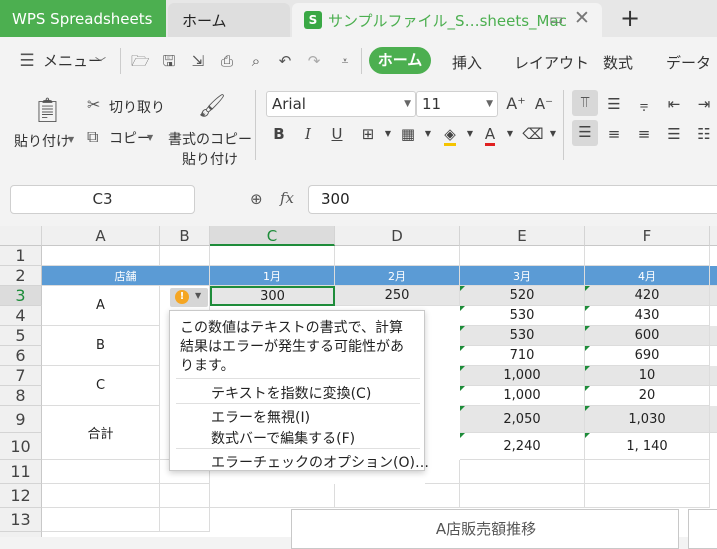 This screenshot has width=717, height=549. I want to click on print-preview-icon: ⌕, so click(256, 61).